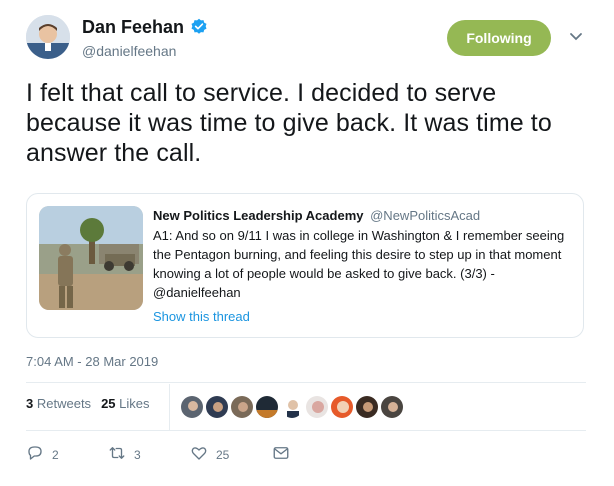 The image size is (614, 486). I want to click on quoted-author-handle: @NewPoliticsAcad, so click(425, 215).